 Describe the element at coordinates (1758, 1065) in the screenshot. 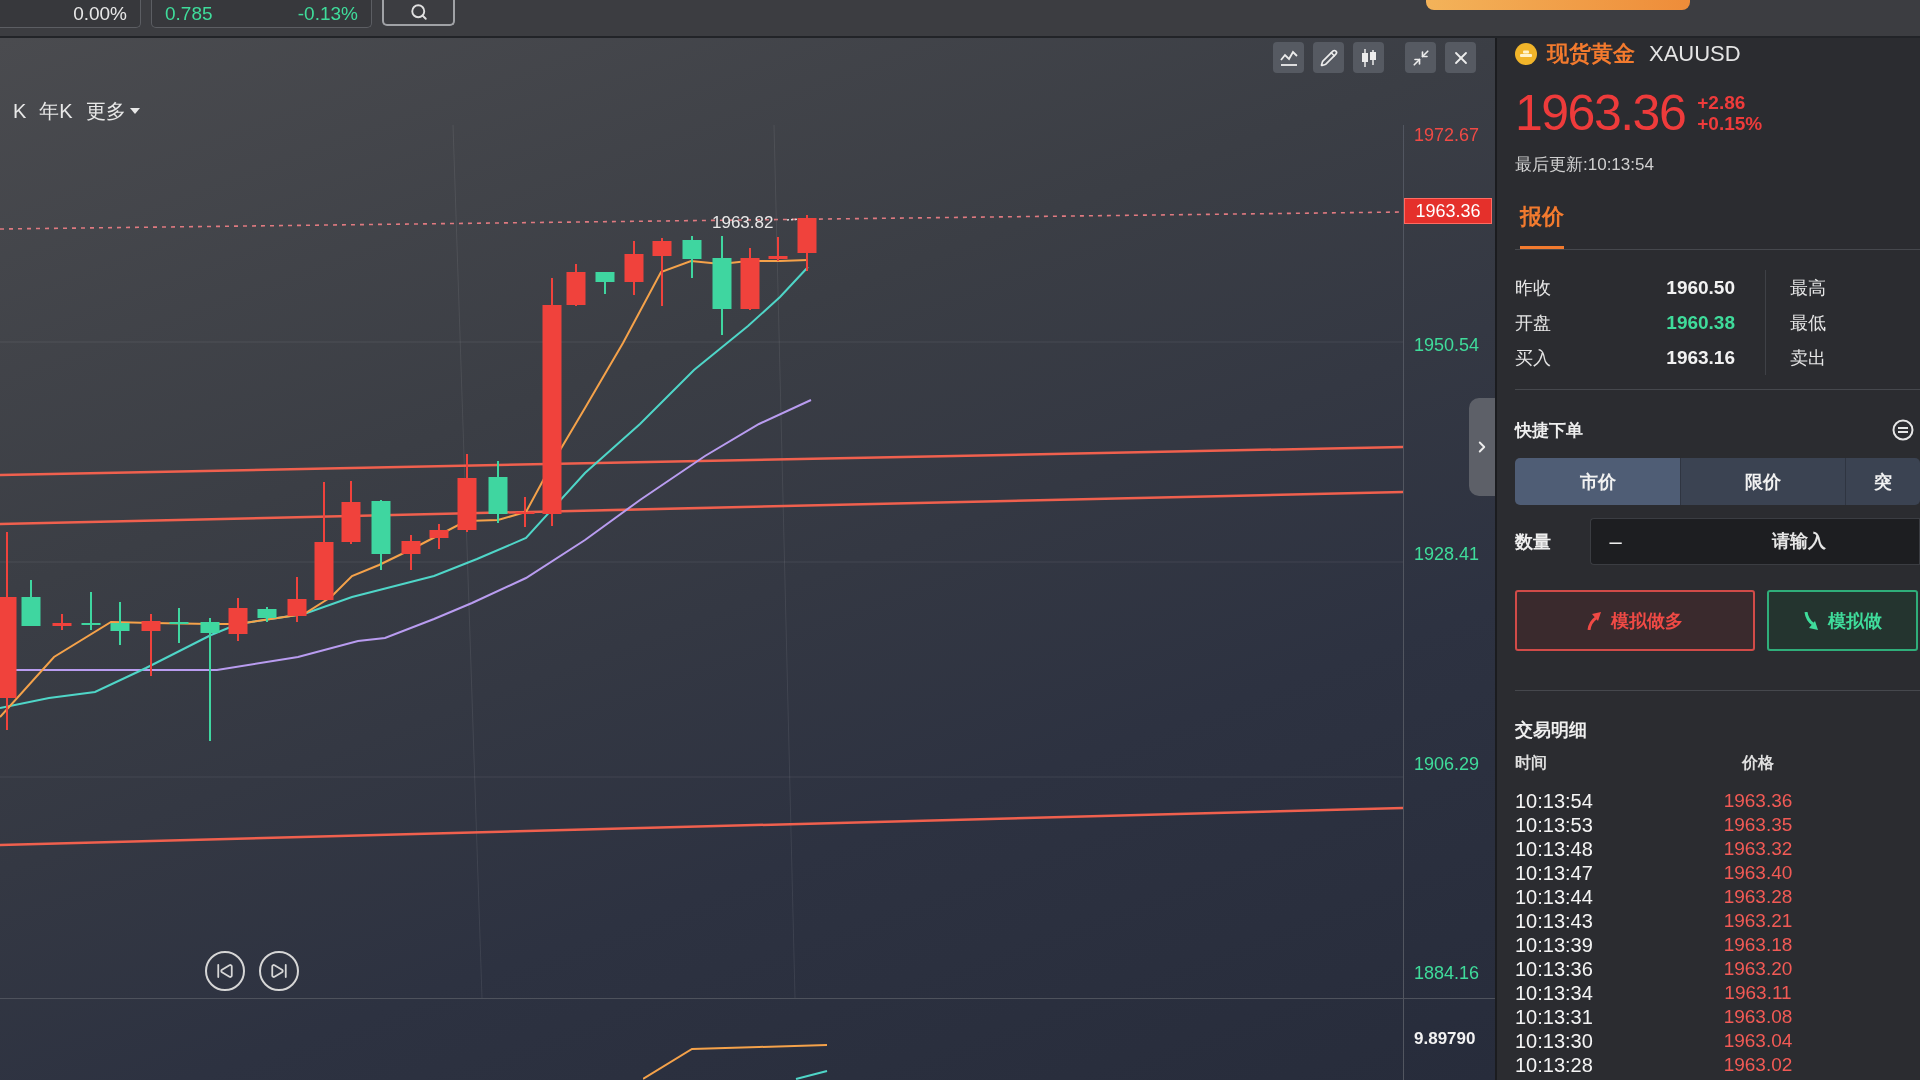

I see `price-cell: 1963.02` at that location.